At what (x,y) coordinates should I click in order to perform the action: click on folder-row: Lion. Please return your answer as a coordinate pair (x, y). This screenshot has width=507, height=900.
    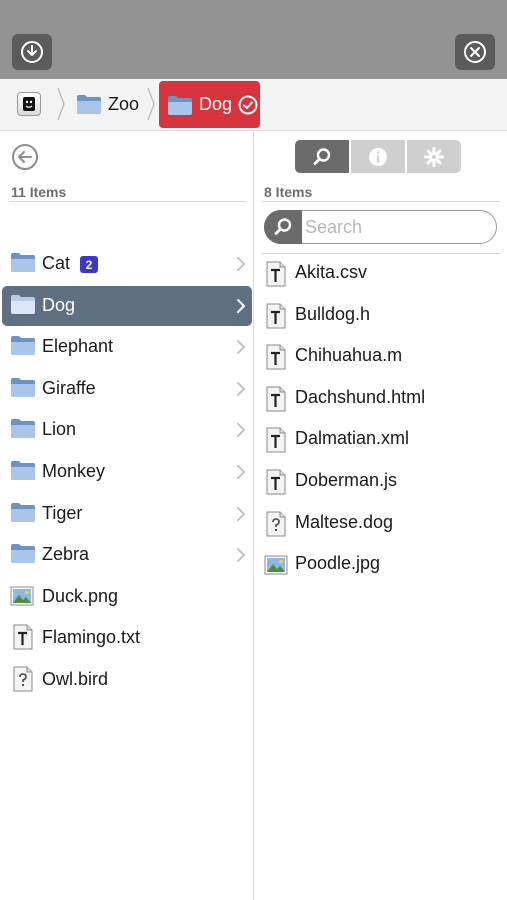
    Looking at the image, I should click on (127, 430).